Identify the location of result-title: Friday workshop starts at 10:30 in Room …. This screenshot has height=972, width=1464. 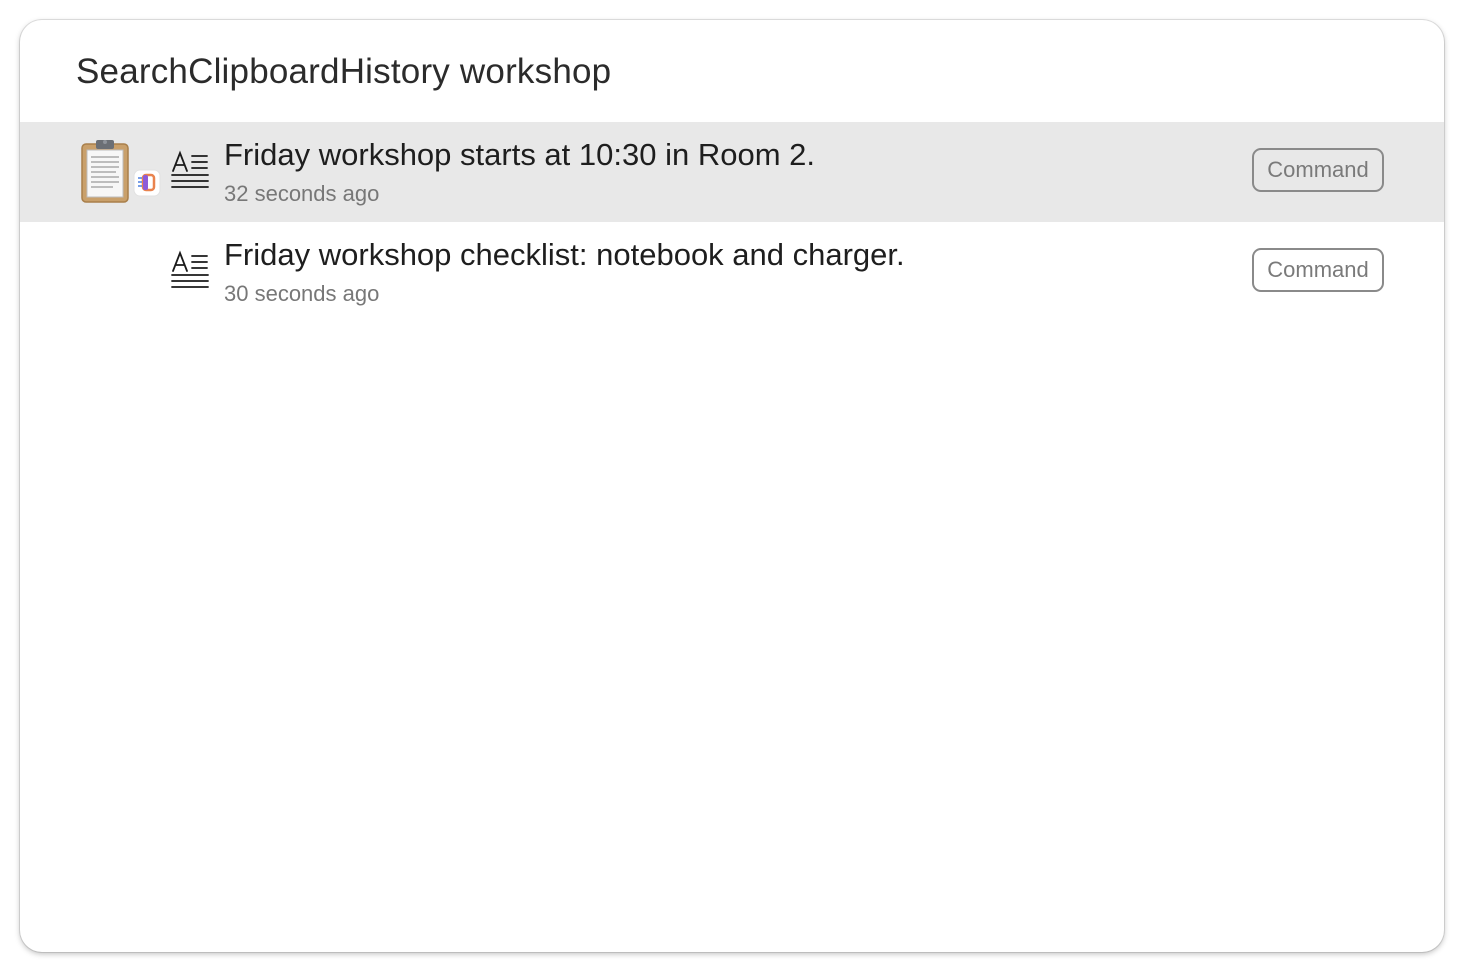
(519, 154).